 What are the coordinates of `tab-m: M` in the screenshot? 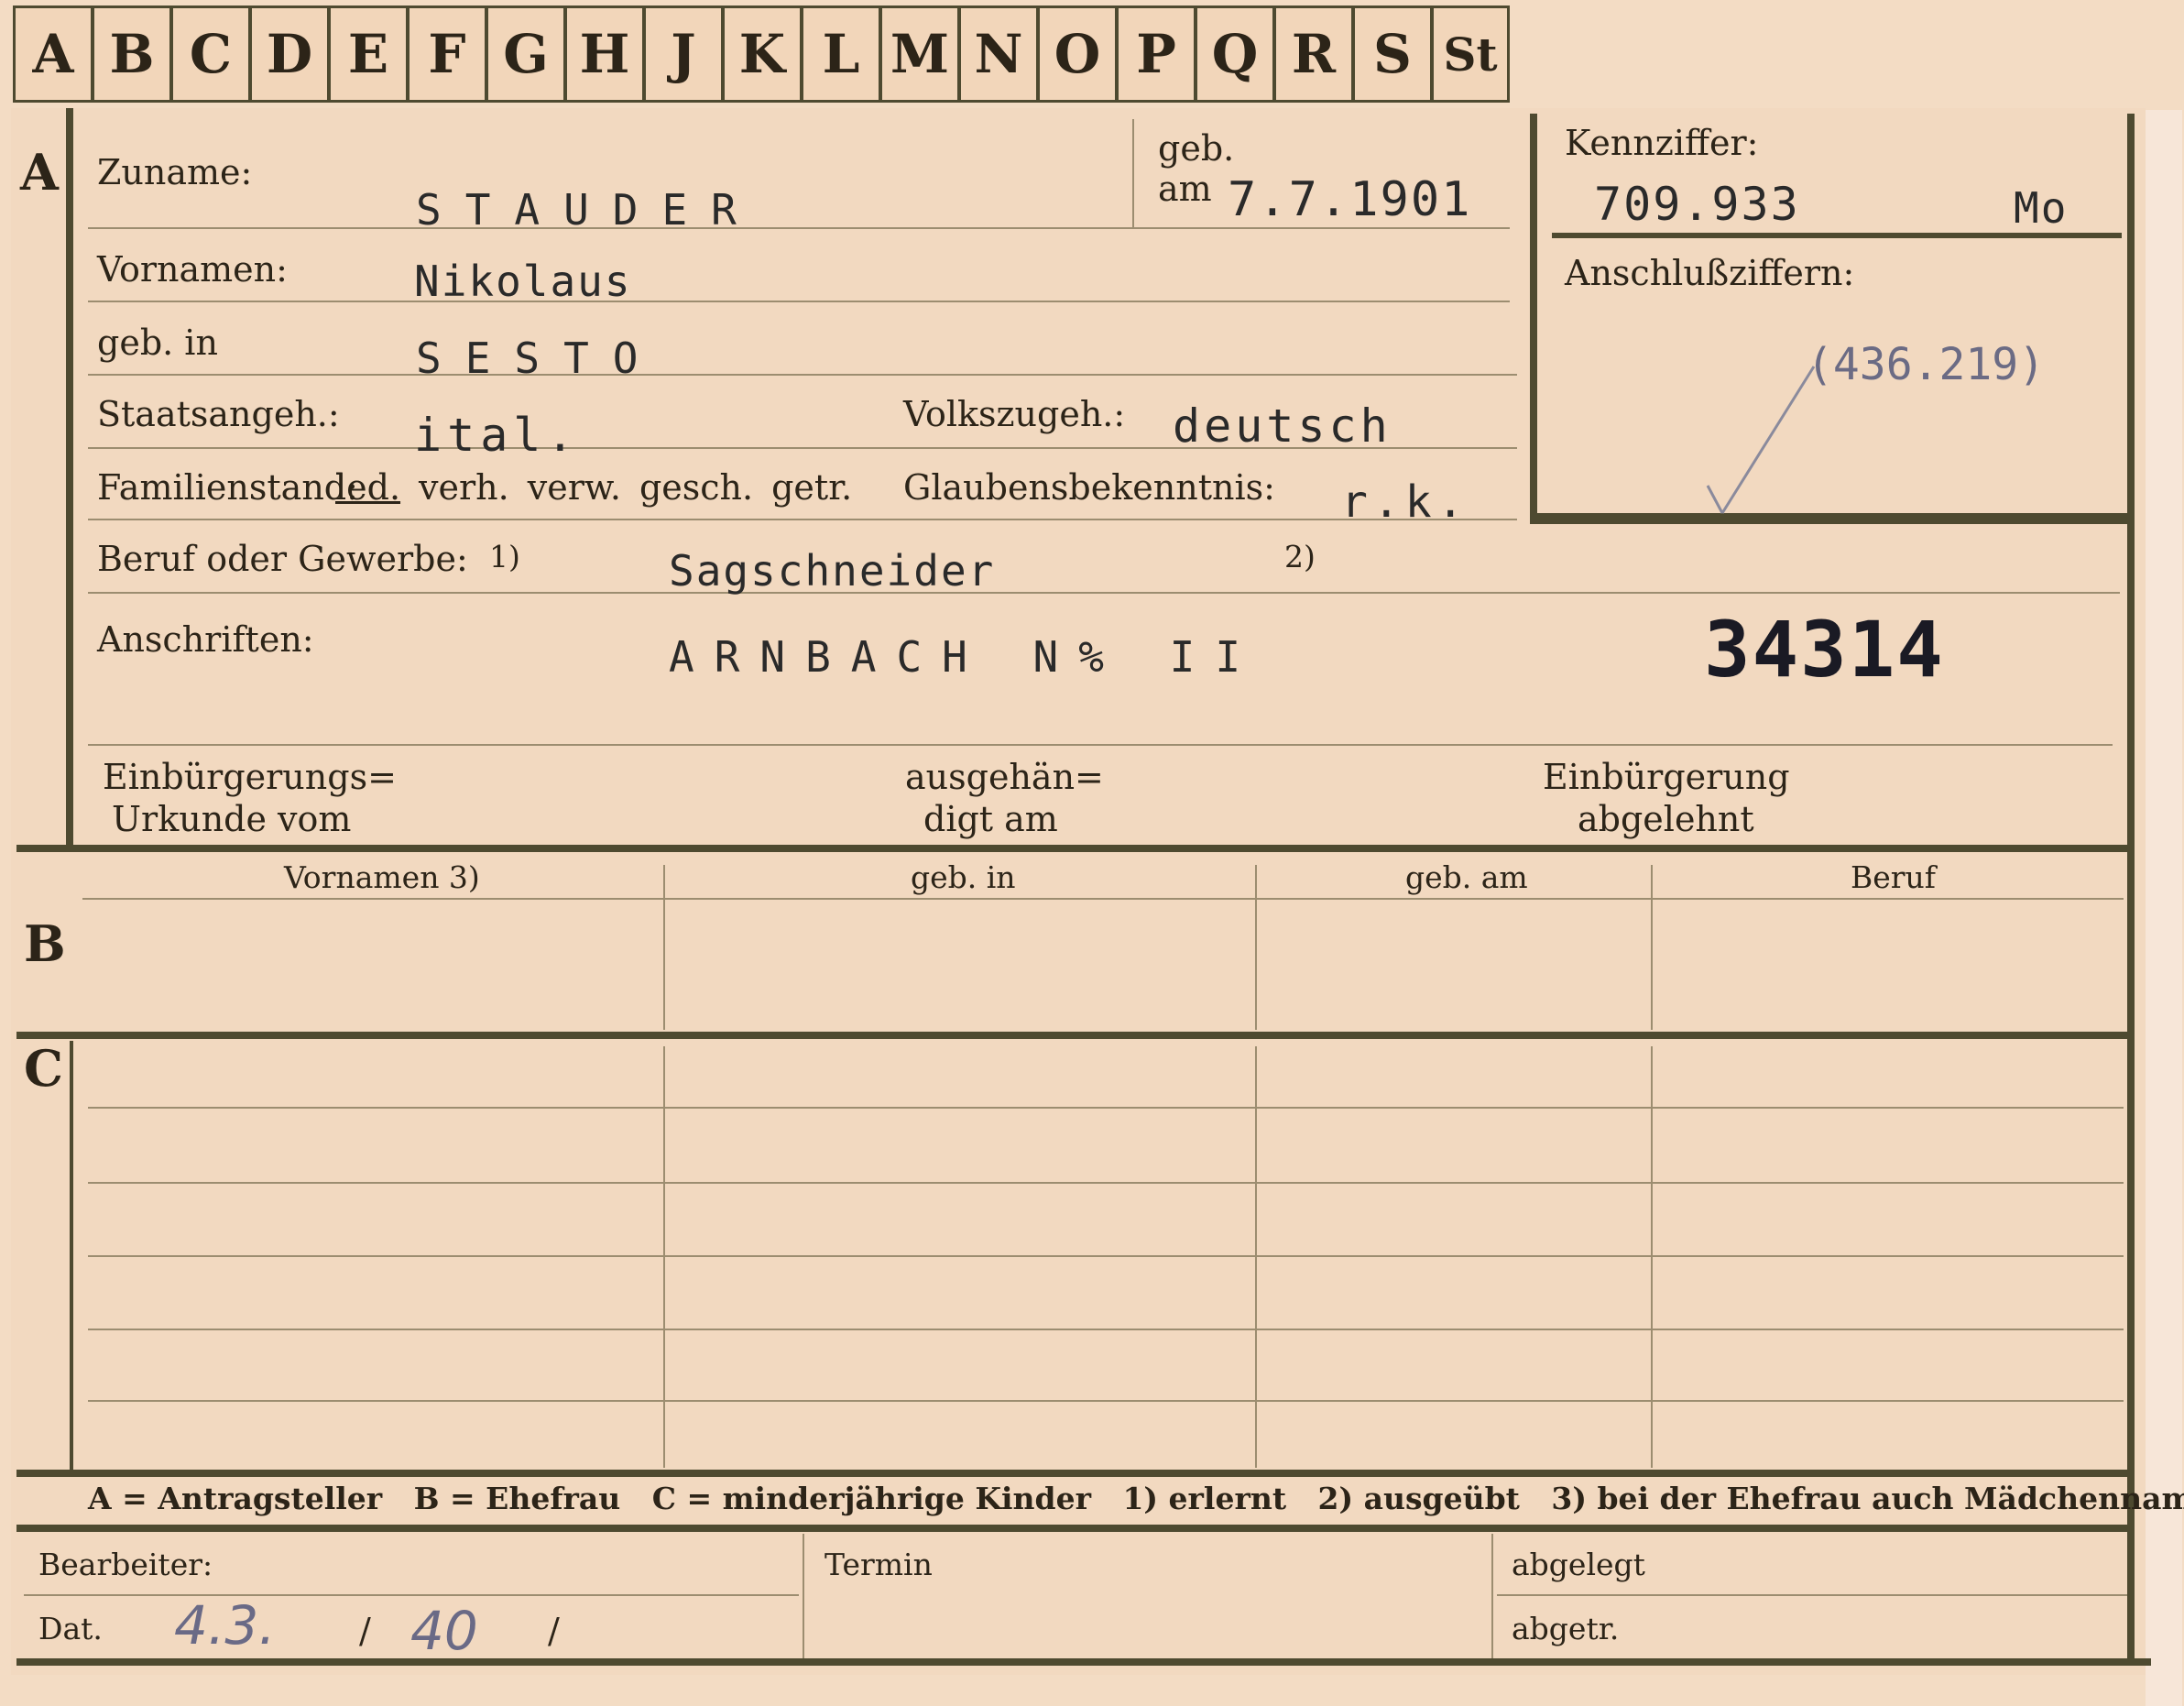 It's located at (918, 54).